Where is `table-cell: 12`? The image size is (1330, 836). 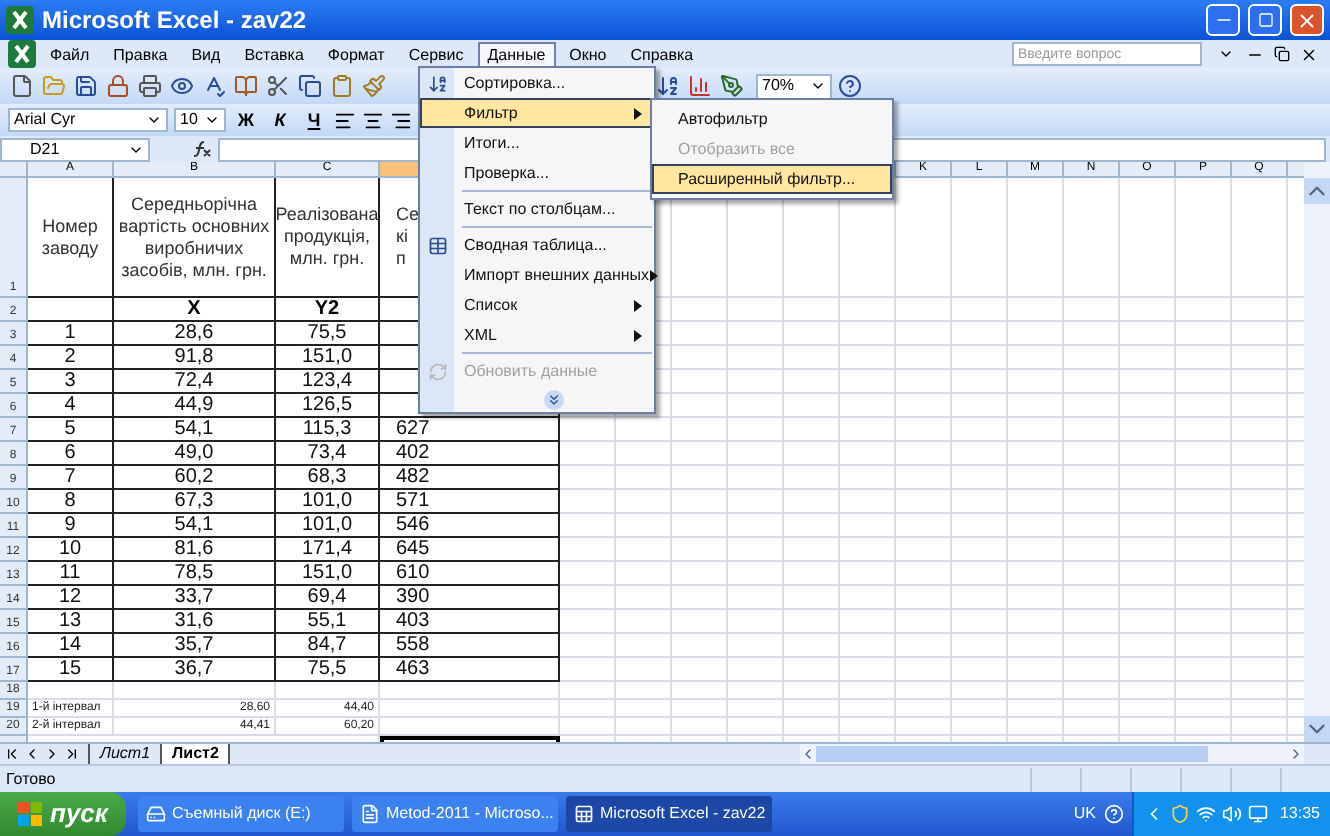 table-cell: 12 is located at coordinates (71, 598).